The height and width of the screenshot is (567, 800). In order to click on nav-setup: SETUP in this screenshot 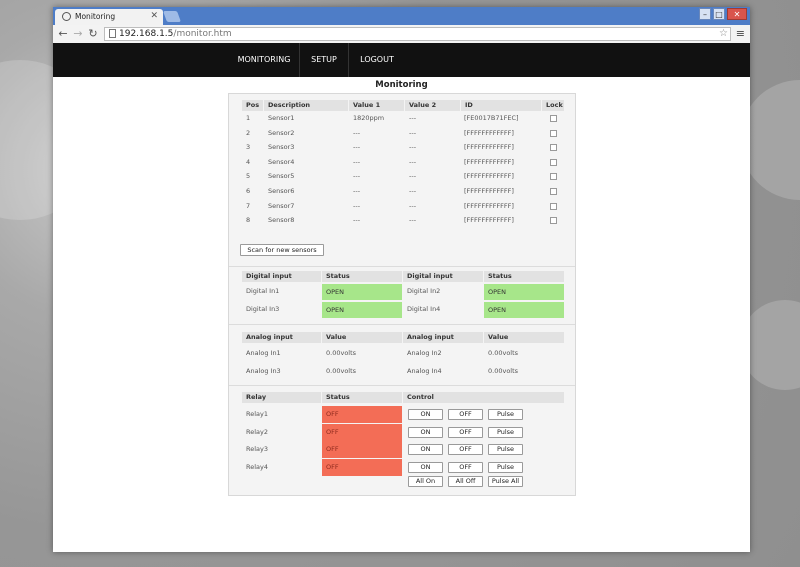, I will do `click(324, 60)`.